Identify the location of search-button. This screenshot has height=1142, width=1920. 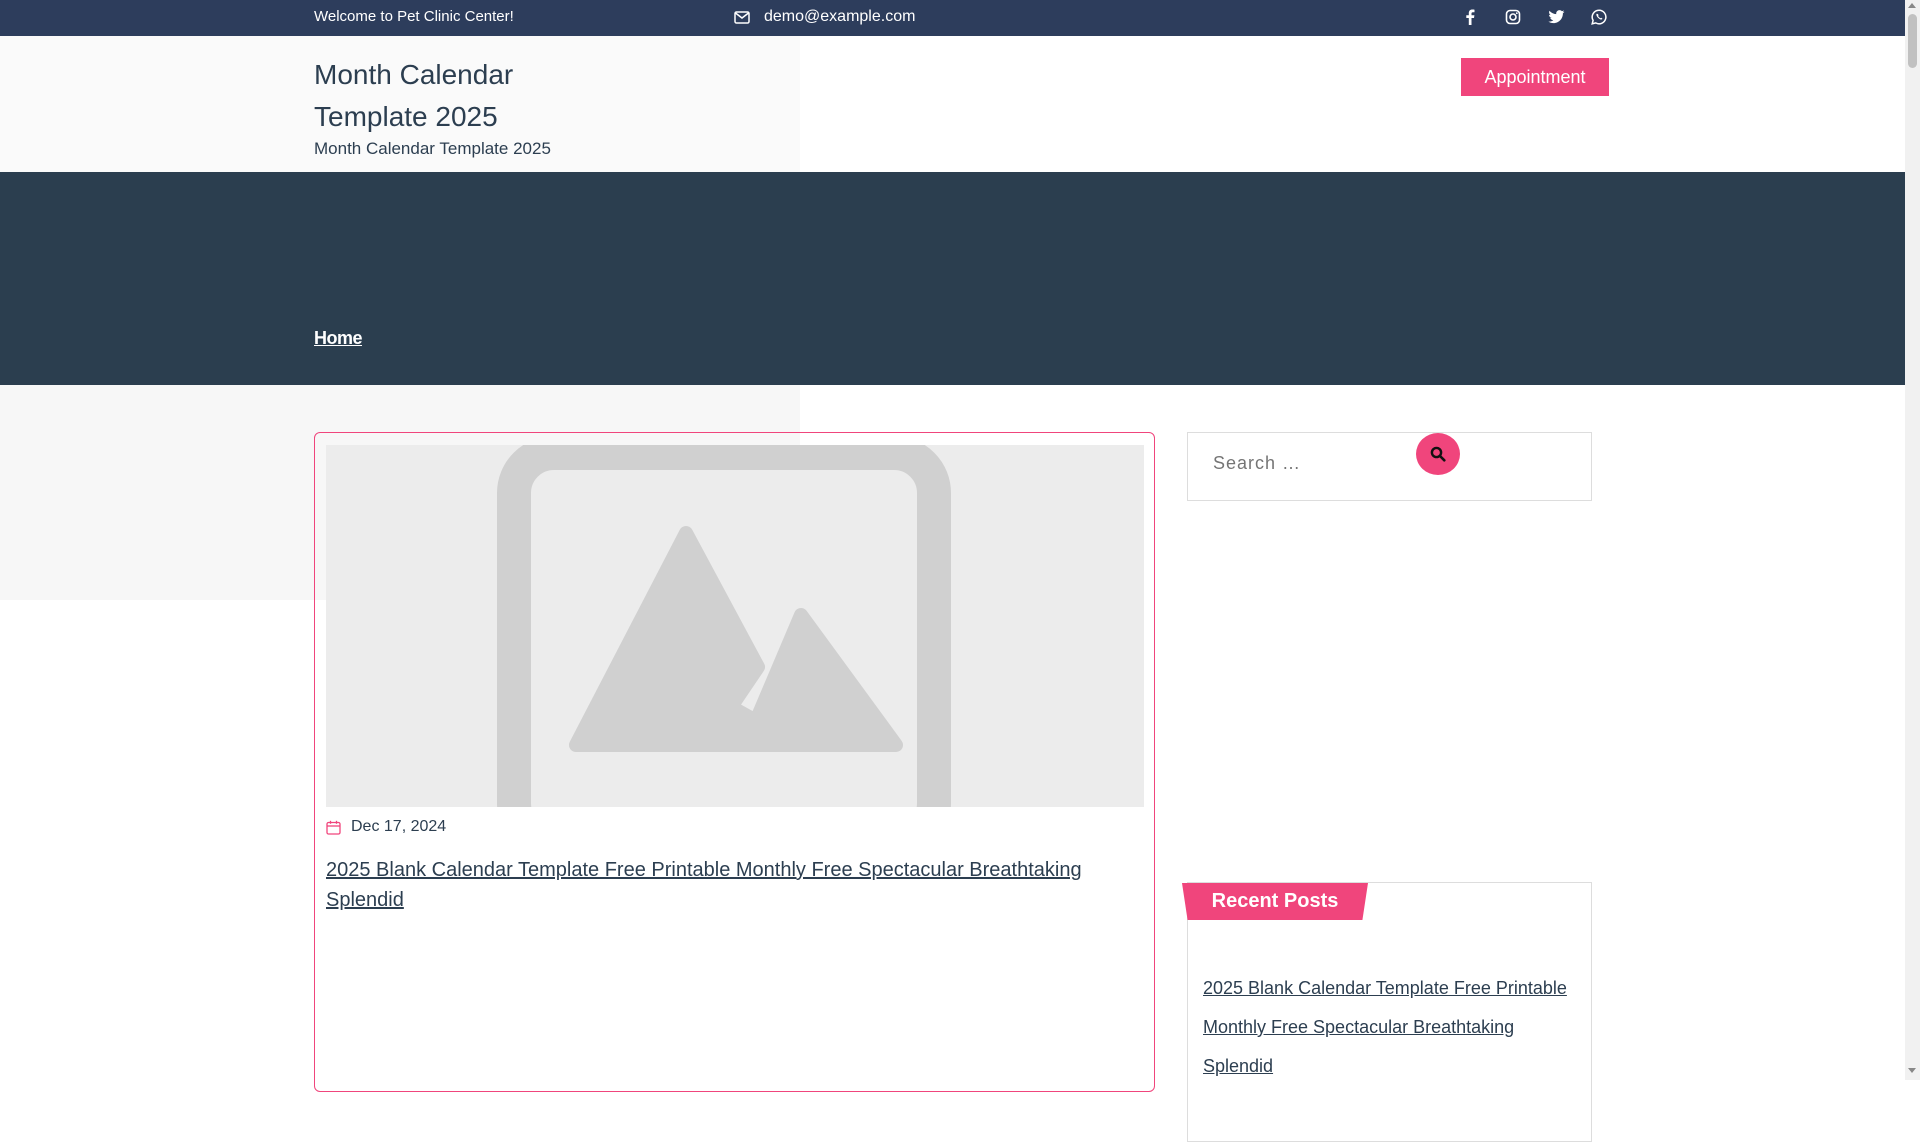
(1438, 454).